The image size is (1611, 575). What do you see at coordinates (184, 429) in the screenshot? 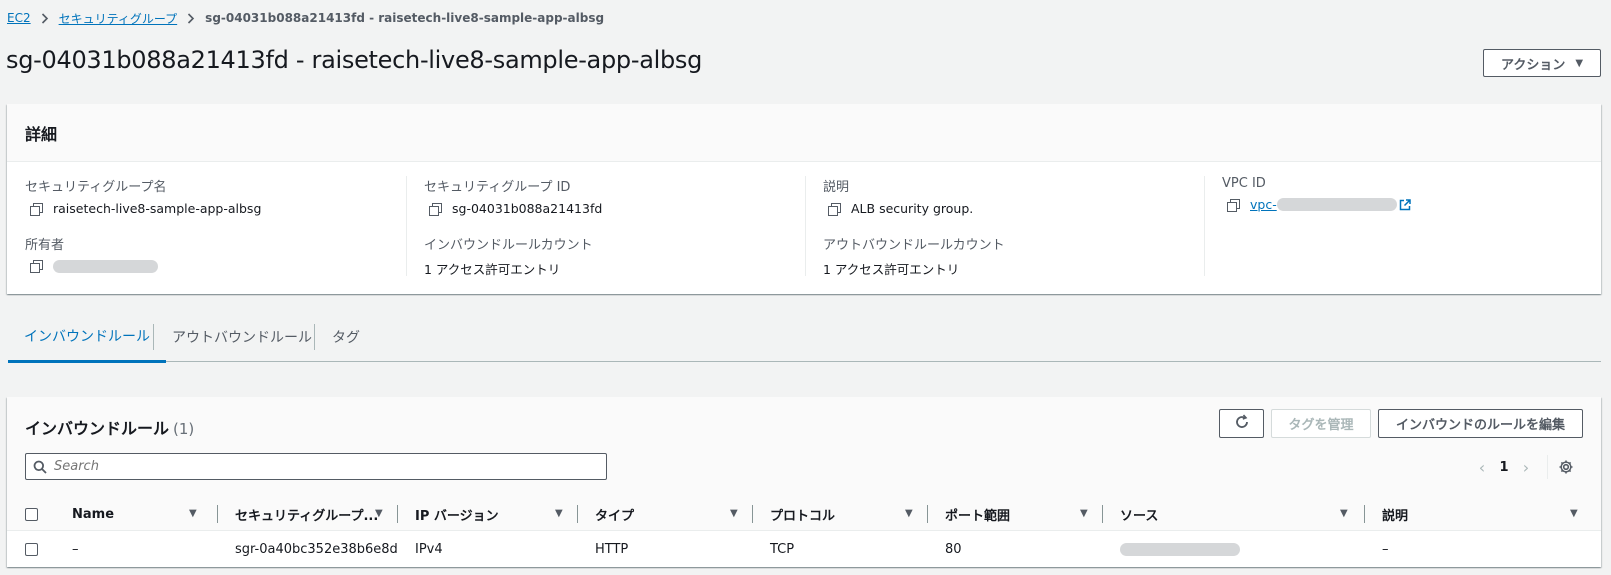
I see `rules-count: (1)` at bounding box center [184, 429].